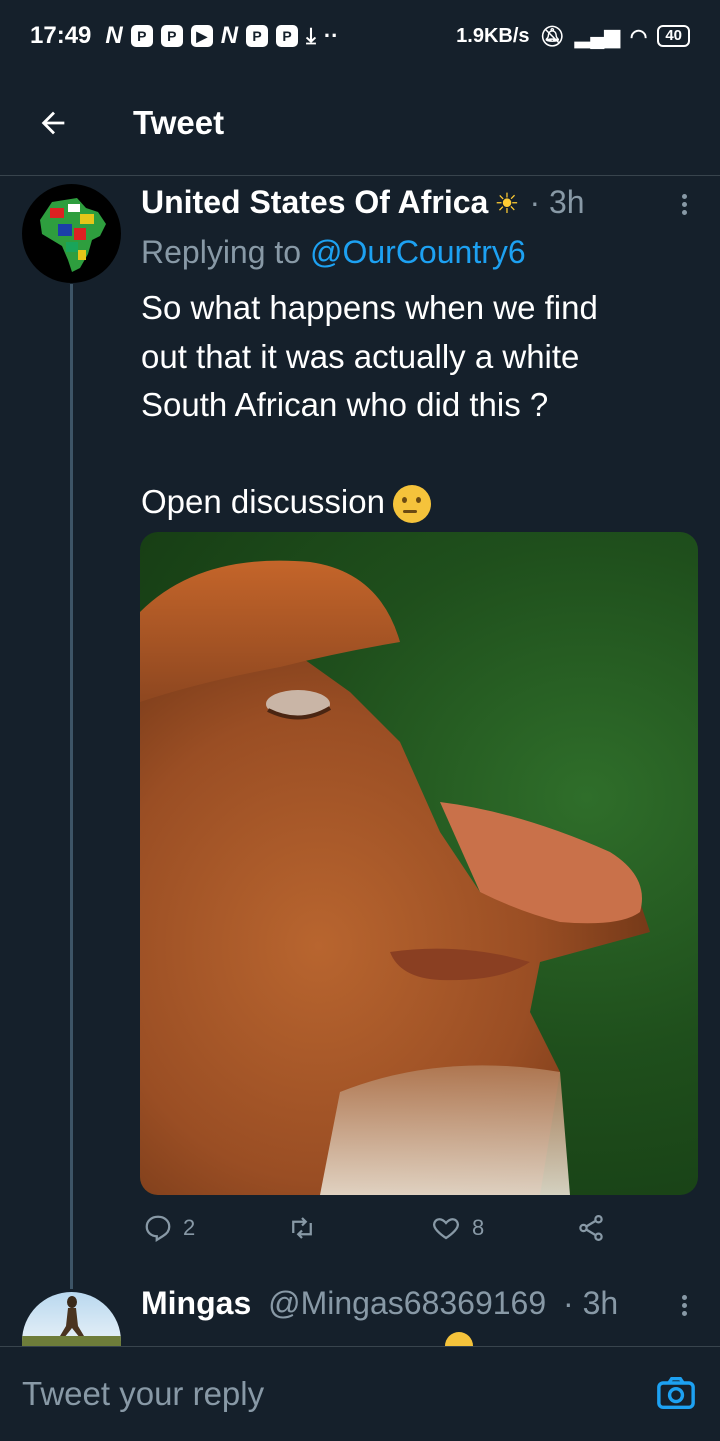 The width and height of the screenshot is (720, 1441). Describe the element at coordinates (573, 36) in the screenshot. I see `status-right: 1.9KB/s 🔕︎ ▂▄▆ ◠ 40` at that location.